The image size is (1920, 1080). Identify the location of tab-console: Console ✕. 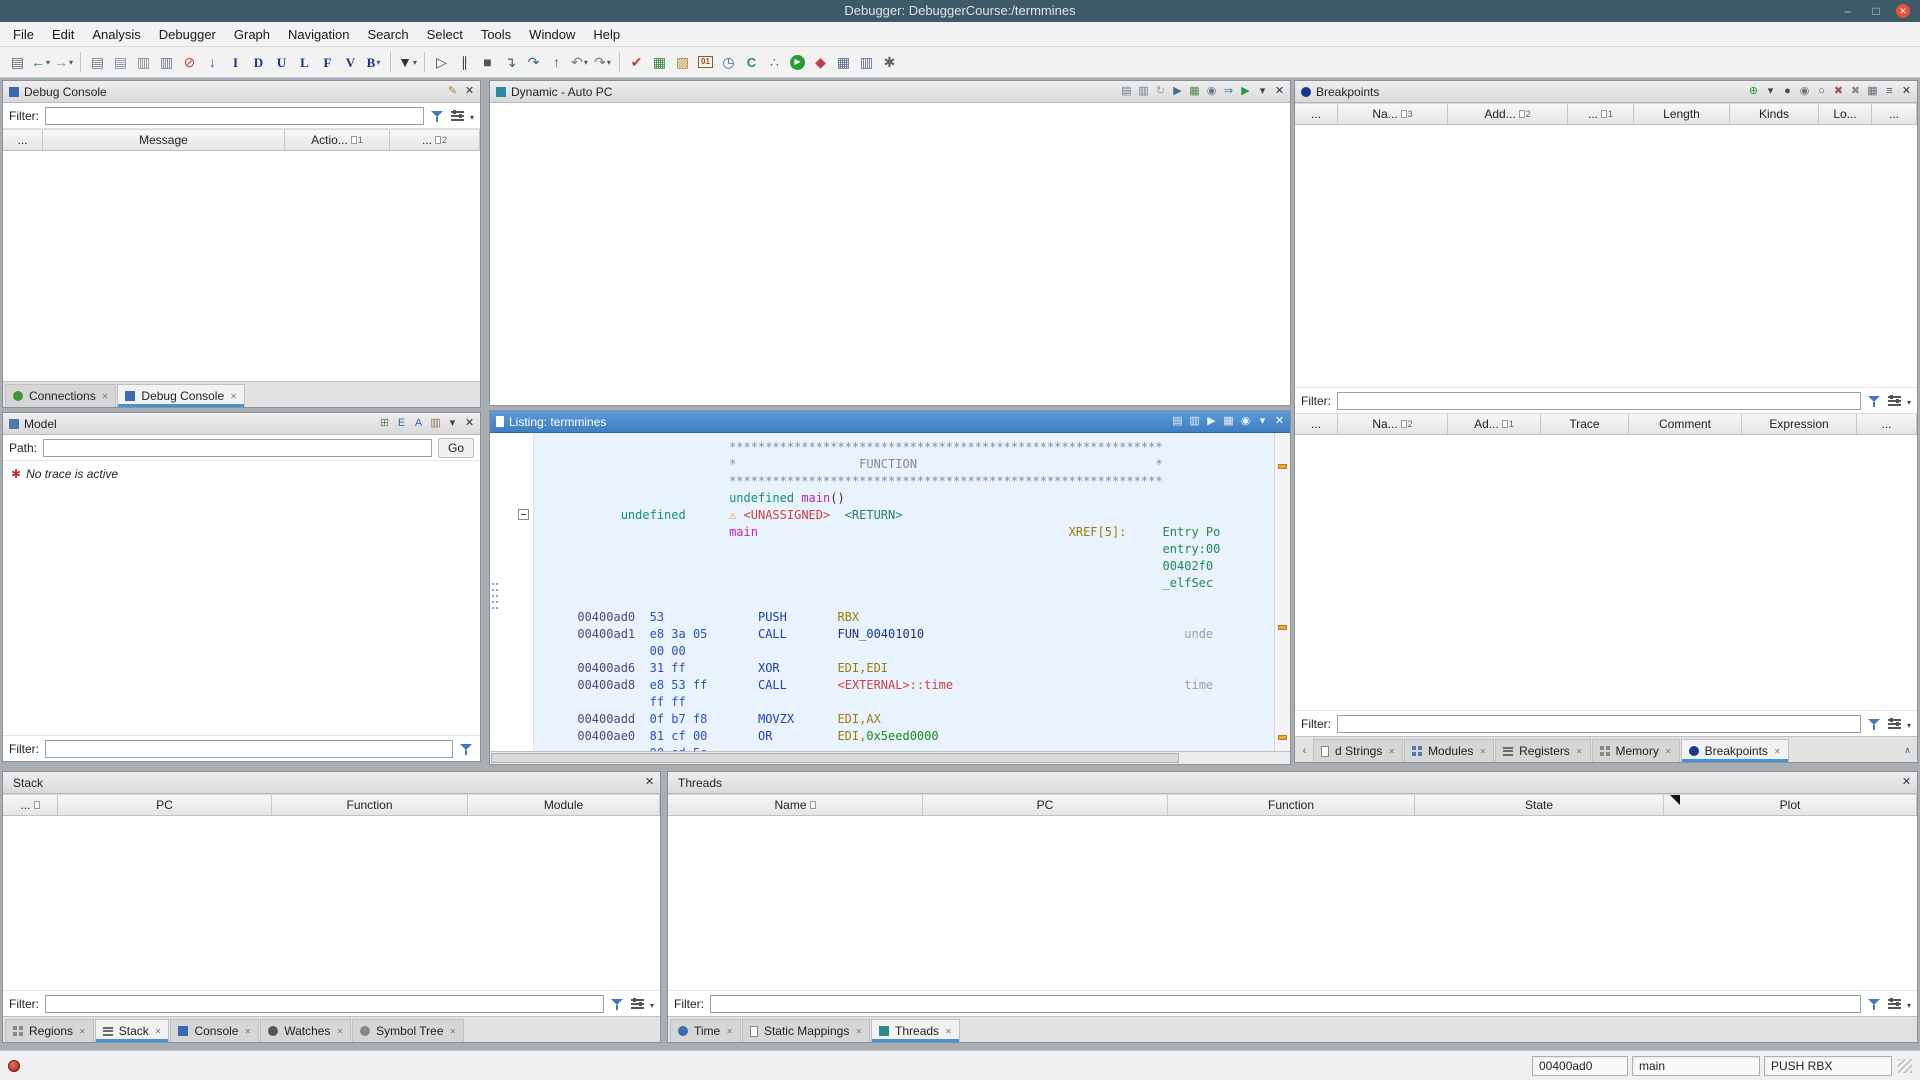
(215, 1030).